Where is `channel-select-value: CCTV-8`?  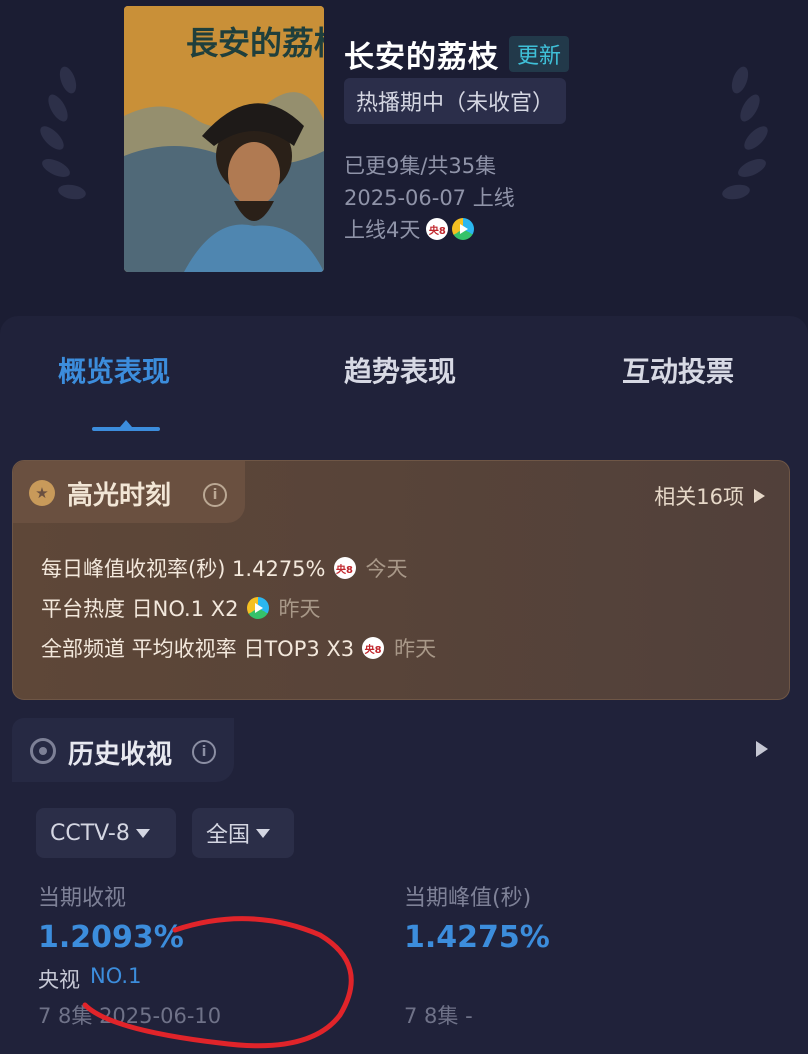
channel-select-value: CCTV-8 is located at coordinates (90, 833).